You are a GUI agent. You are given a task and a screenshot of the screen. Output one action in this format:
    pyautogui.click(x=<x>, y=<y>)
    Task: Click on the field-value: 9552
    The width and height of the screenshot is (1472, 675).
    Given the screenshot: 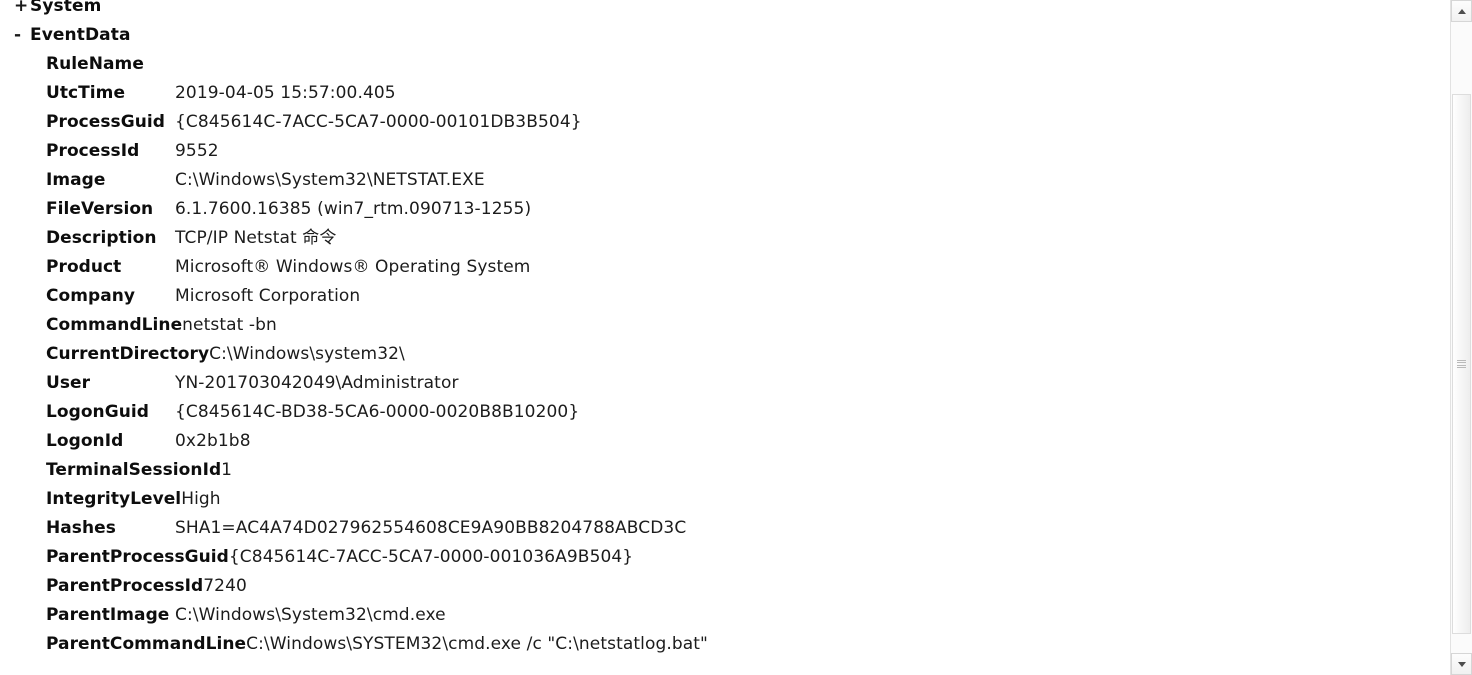 What is the action you would take?
    pyautogui.click(x=197, y=151)
    